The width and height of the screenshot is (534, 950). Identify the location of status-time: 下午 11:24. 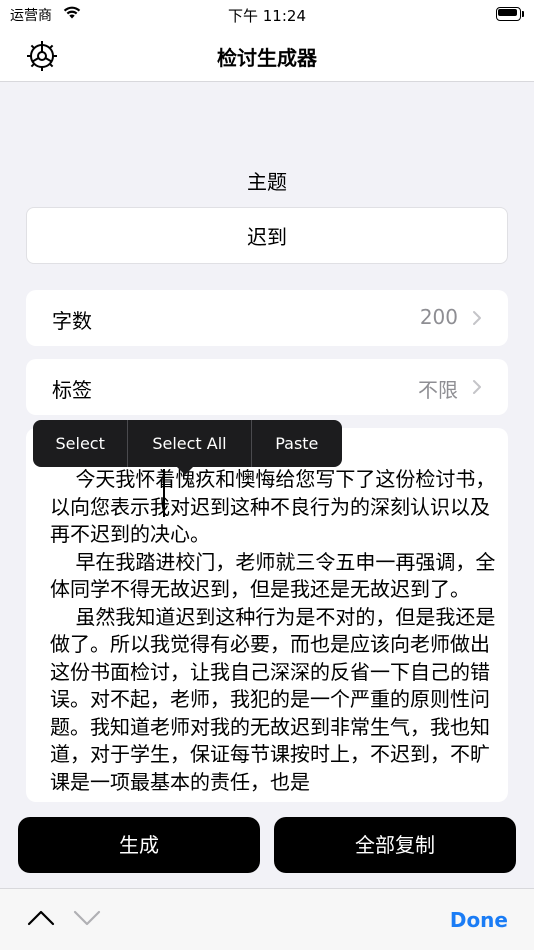
(267, 16).